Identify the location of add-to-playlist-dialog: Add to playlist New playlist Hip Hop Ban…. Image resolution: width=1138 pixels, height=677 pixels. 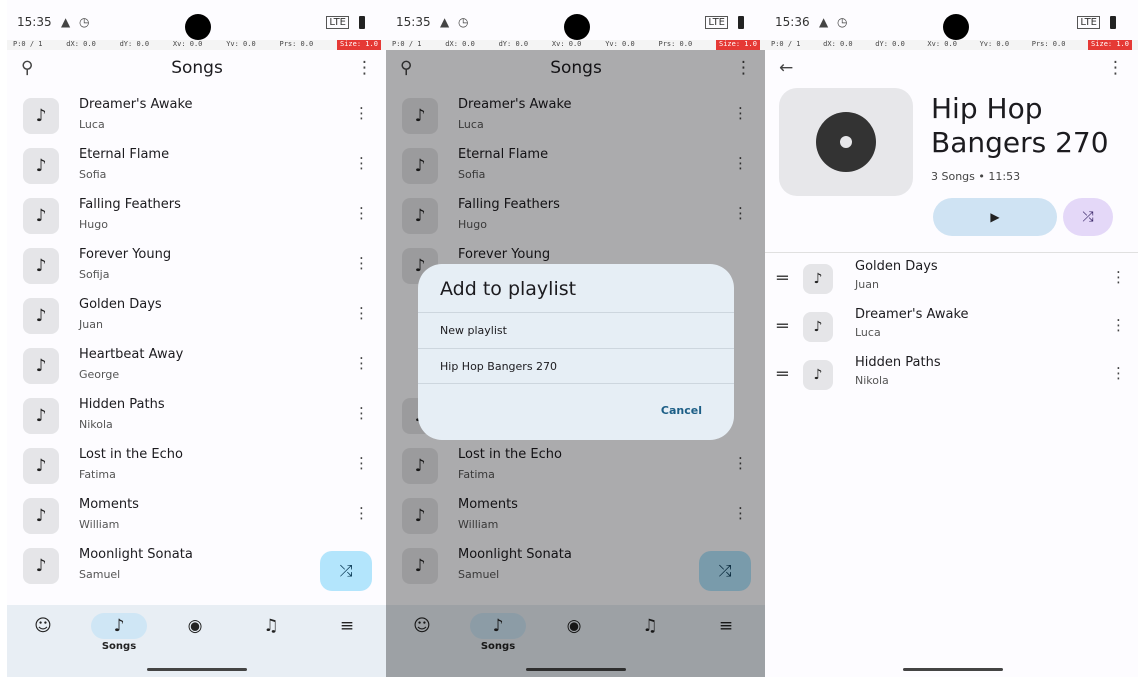
(576, 352).